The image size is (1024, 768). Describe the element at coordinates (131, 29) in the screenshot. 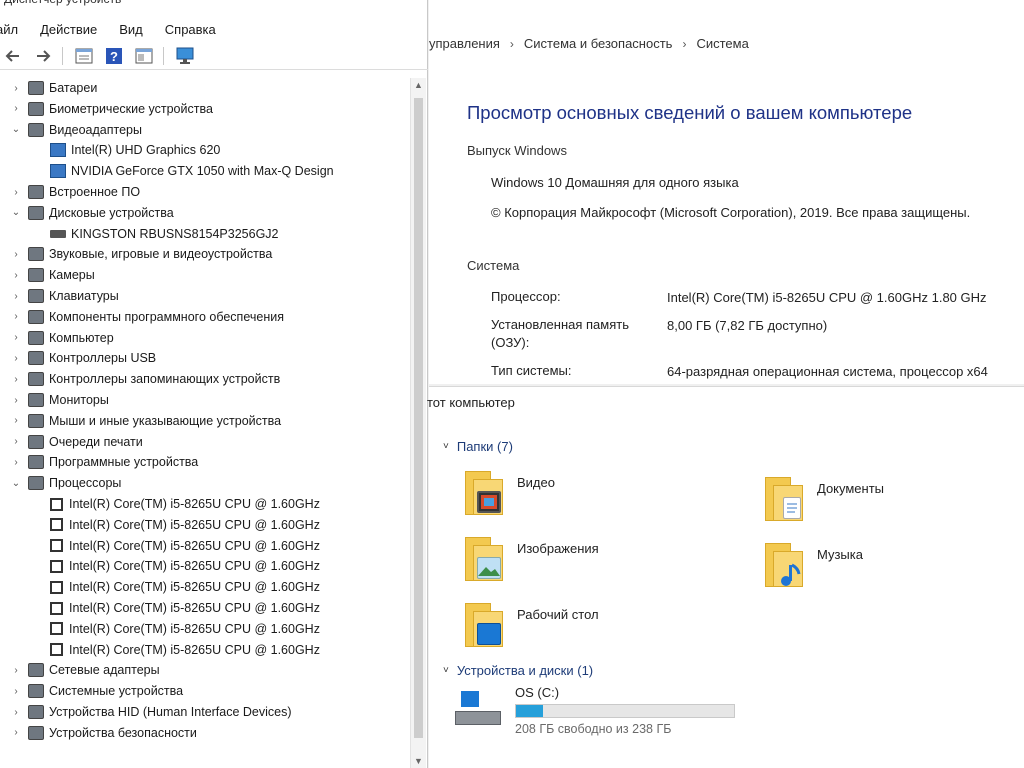

I see `menu-view: Вид` at that location.